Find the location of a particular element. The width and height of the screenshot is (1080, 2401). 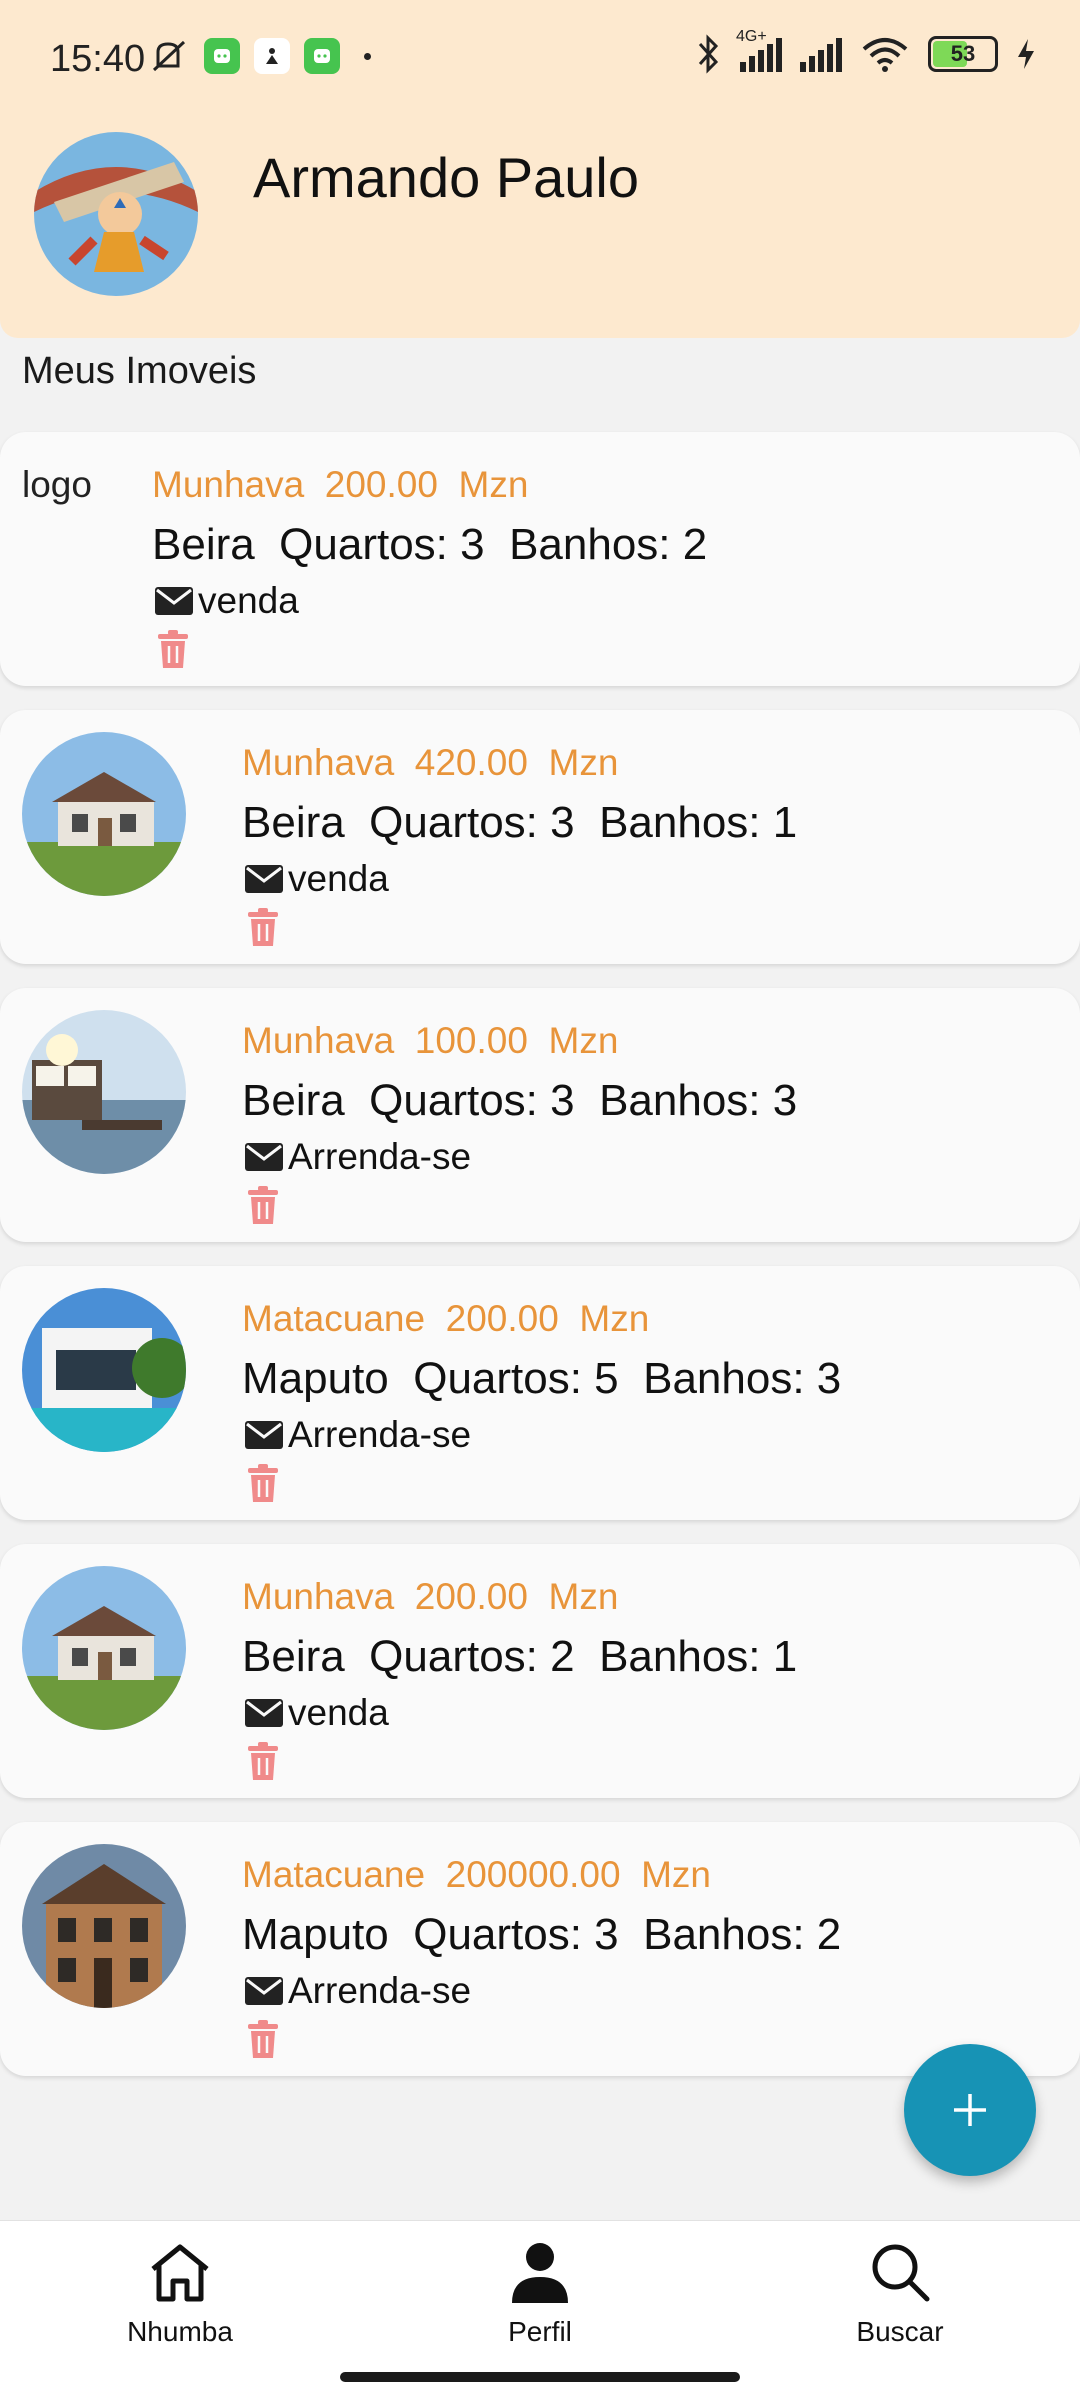

status-time: 15:40 is located at coordinates (98, 59).